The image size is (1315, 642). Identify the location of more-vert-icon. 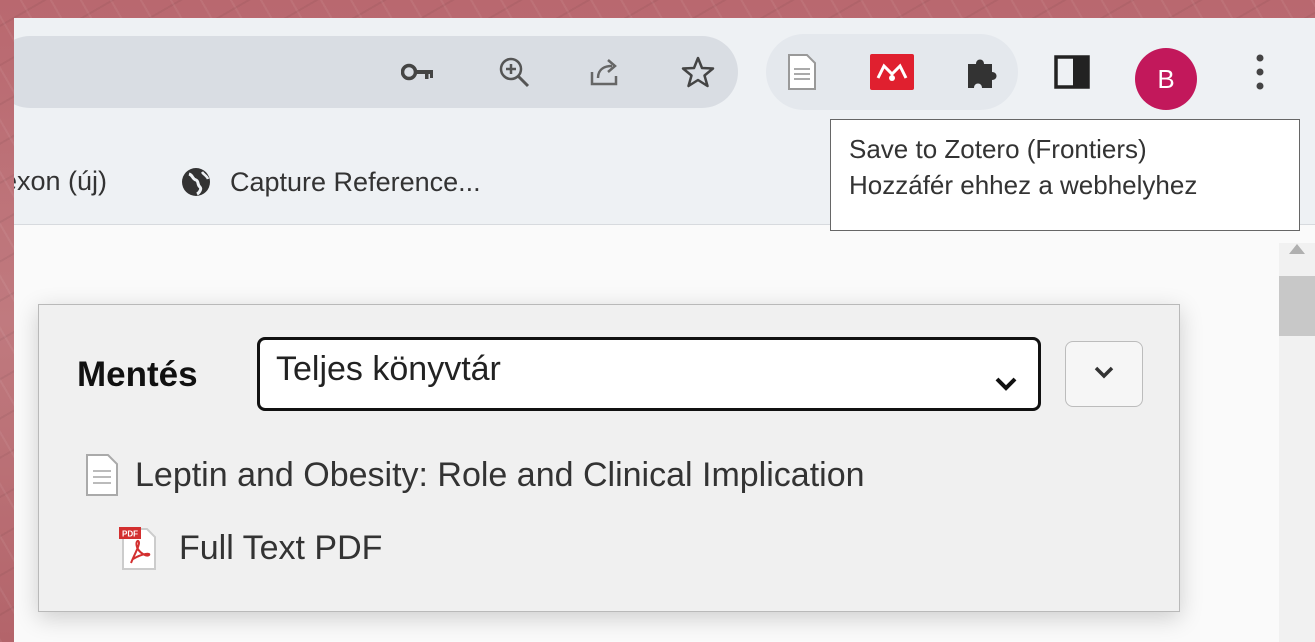
(1260, 72).